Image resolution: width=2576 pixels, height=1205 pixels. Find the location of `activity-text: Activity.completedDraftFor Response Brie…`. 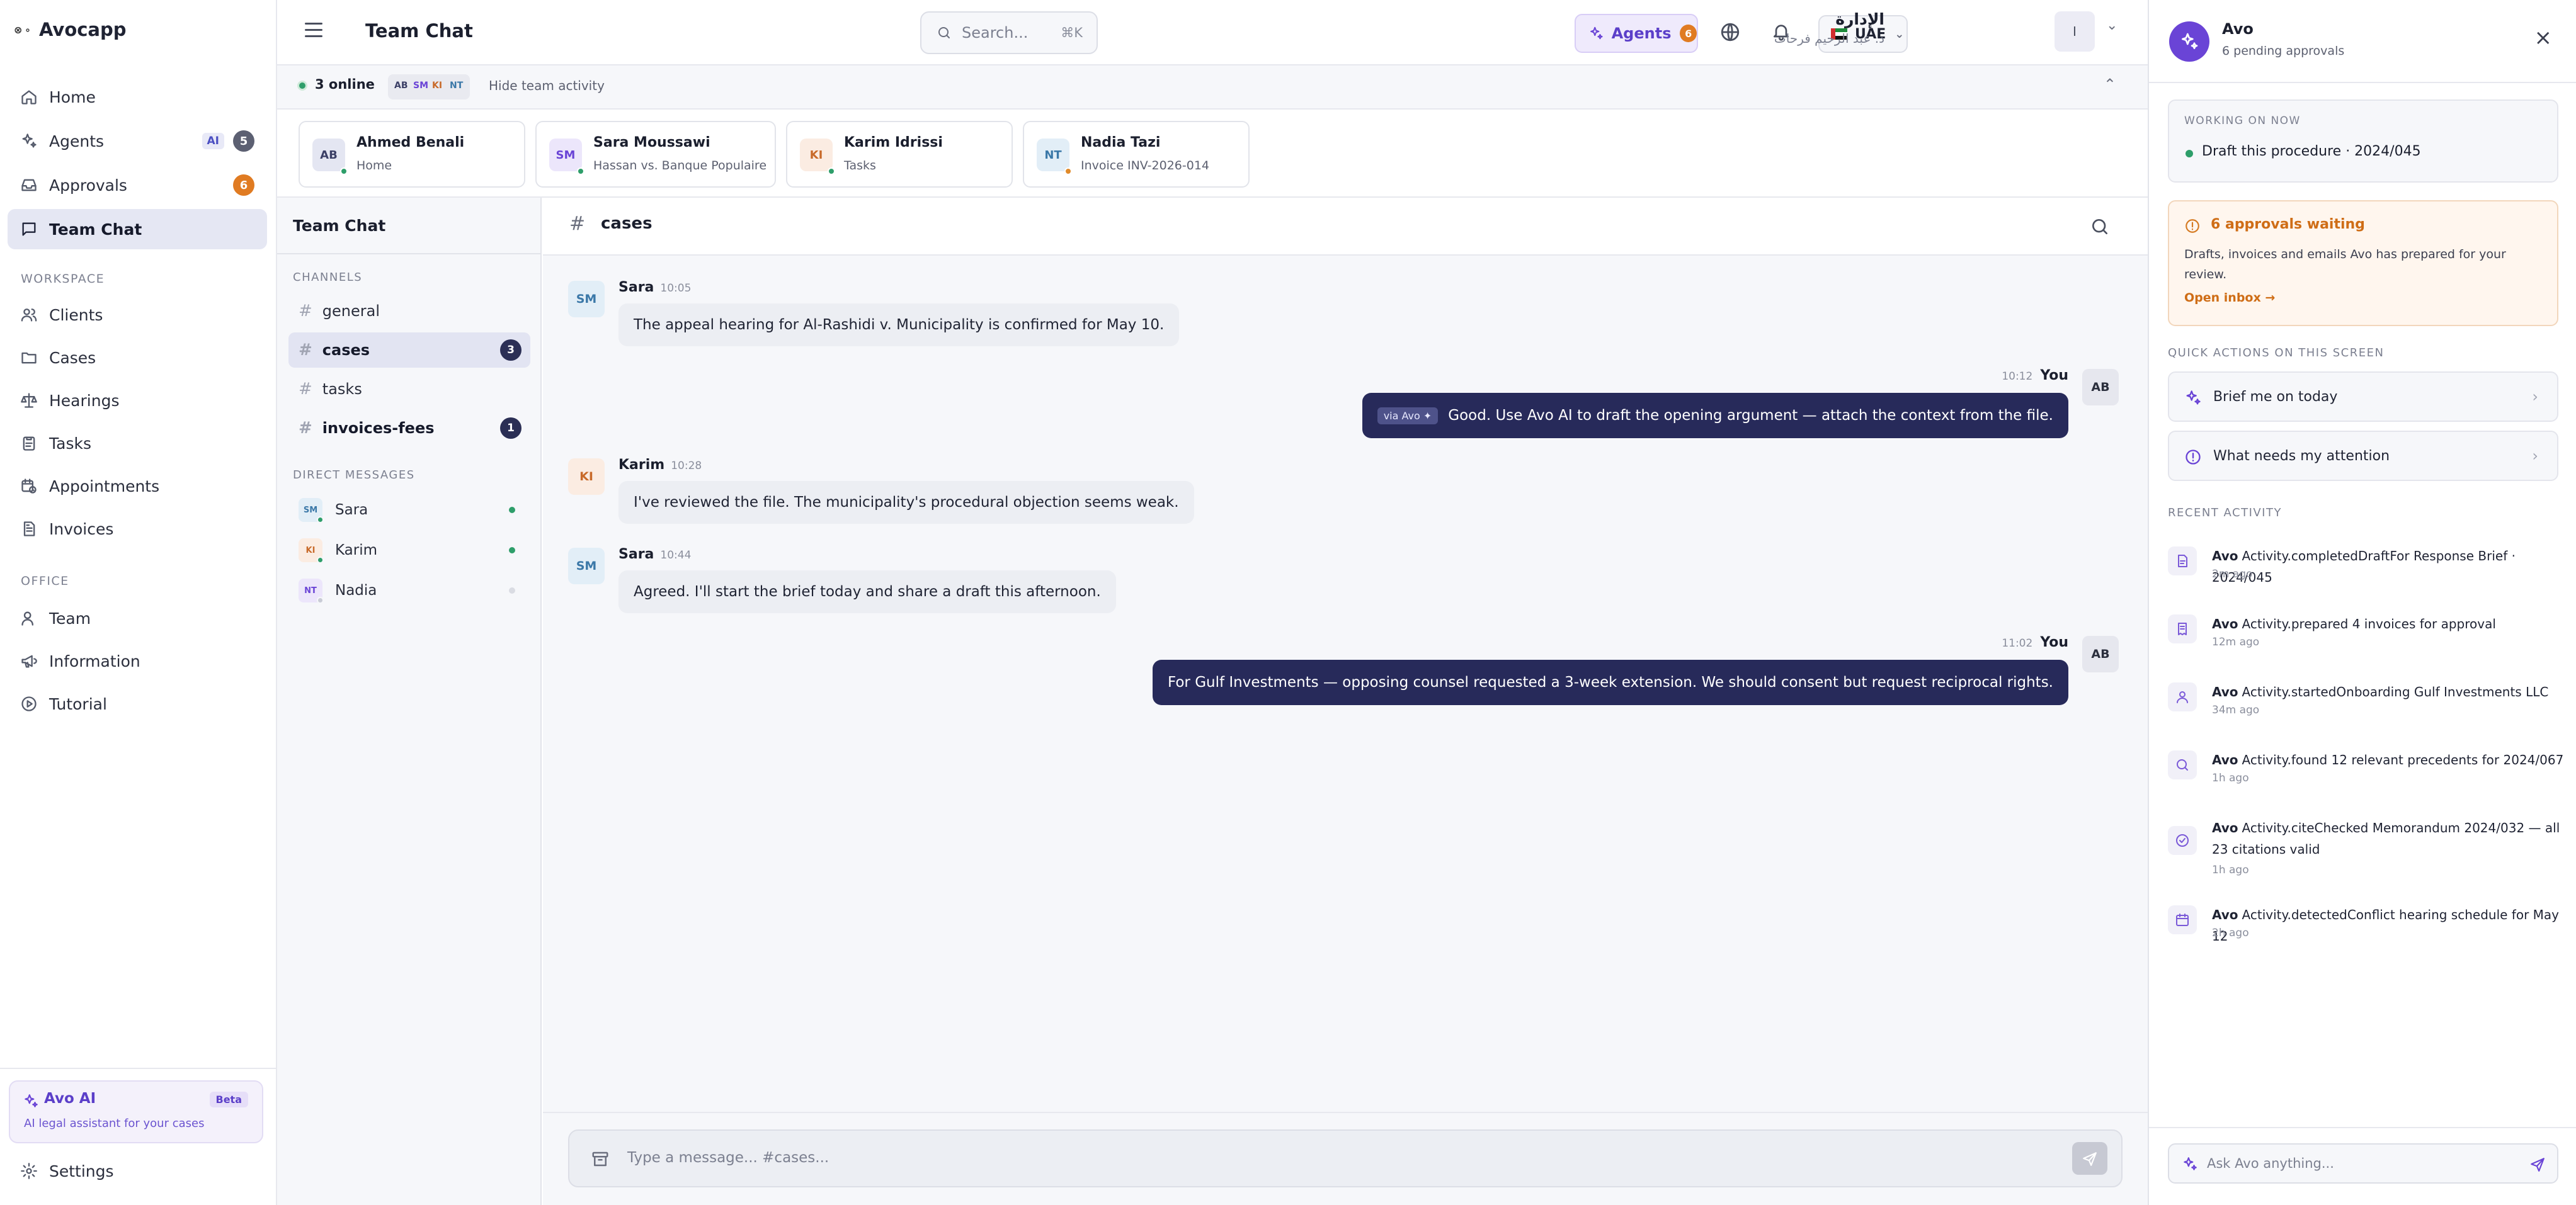

activity-text: Activity.completedDraftFor Response Brie… is located at coordinates (2364, 566).